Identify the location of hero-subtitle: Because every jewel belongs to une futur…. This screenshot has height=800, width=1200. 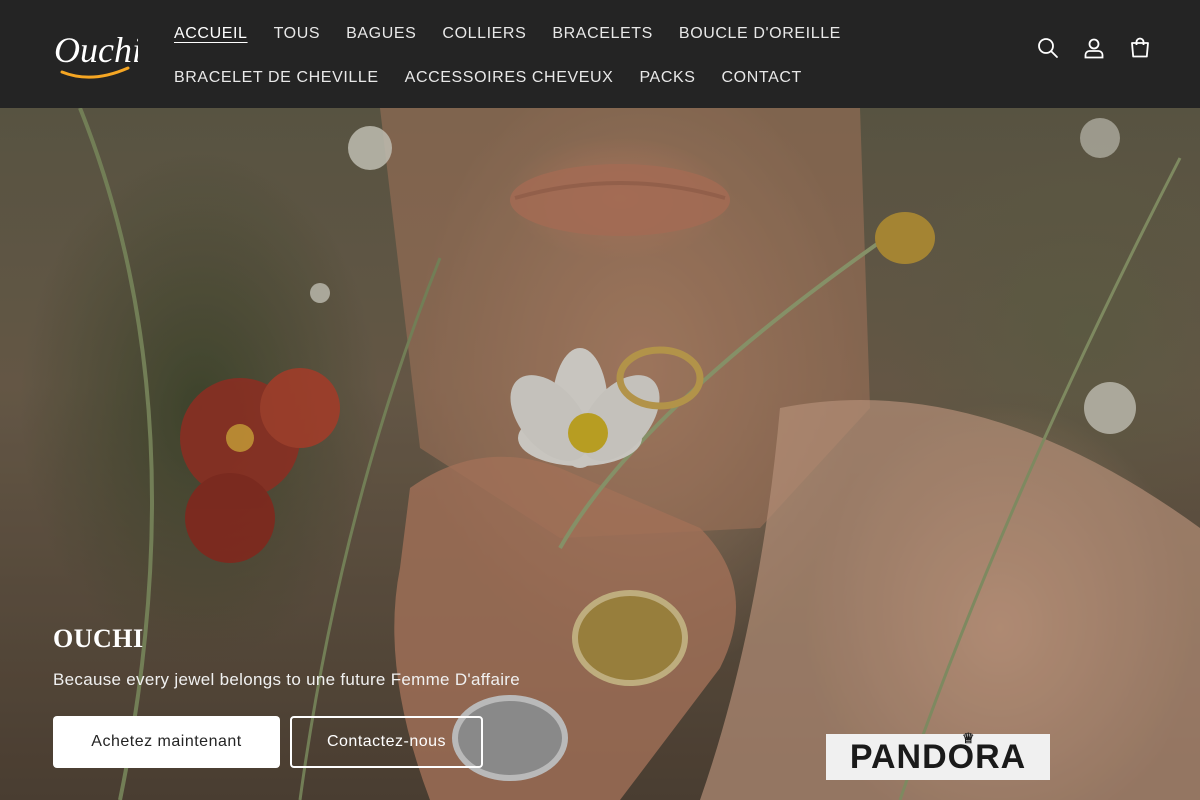
(286, 679).